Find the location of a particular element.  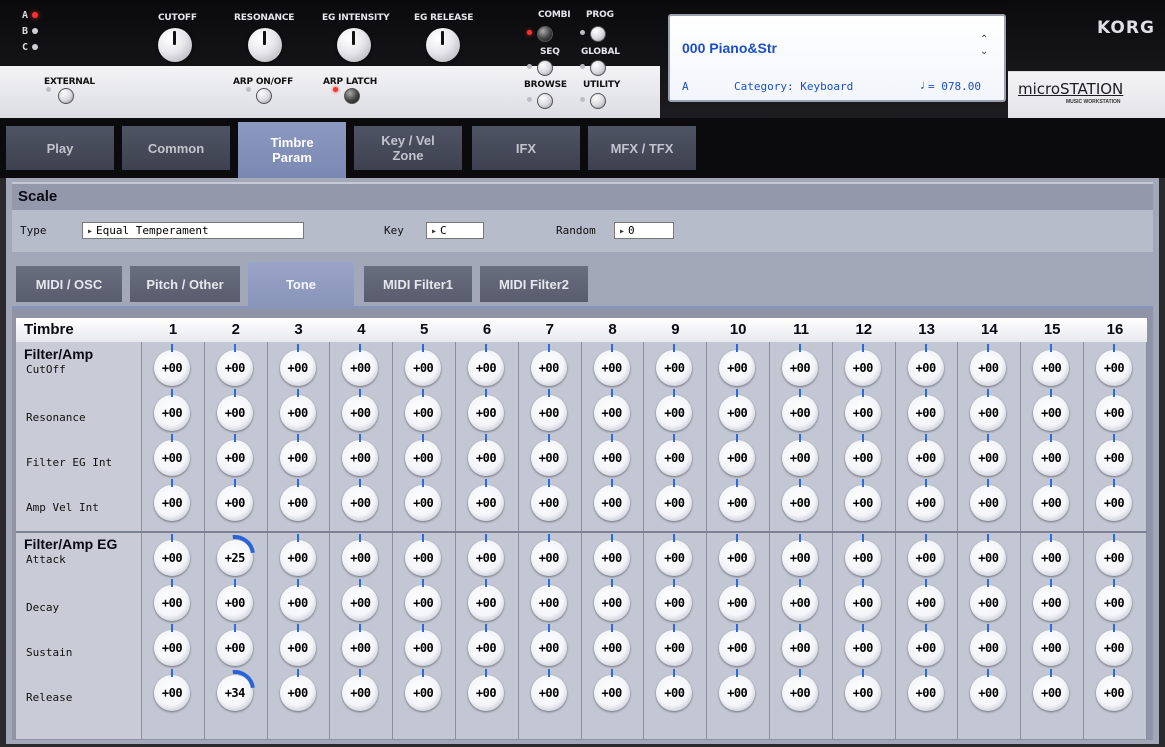

tempo-value: = 078.00 is located at coordinates (954, 86).